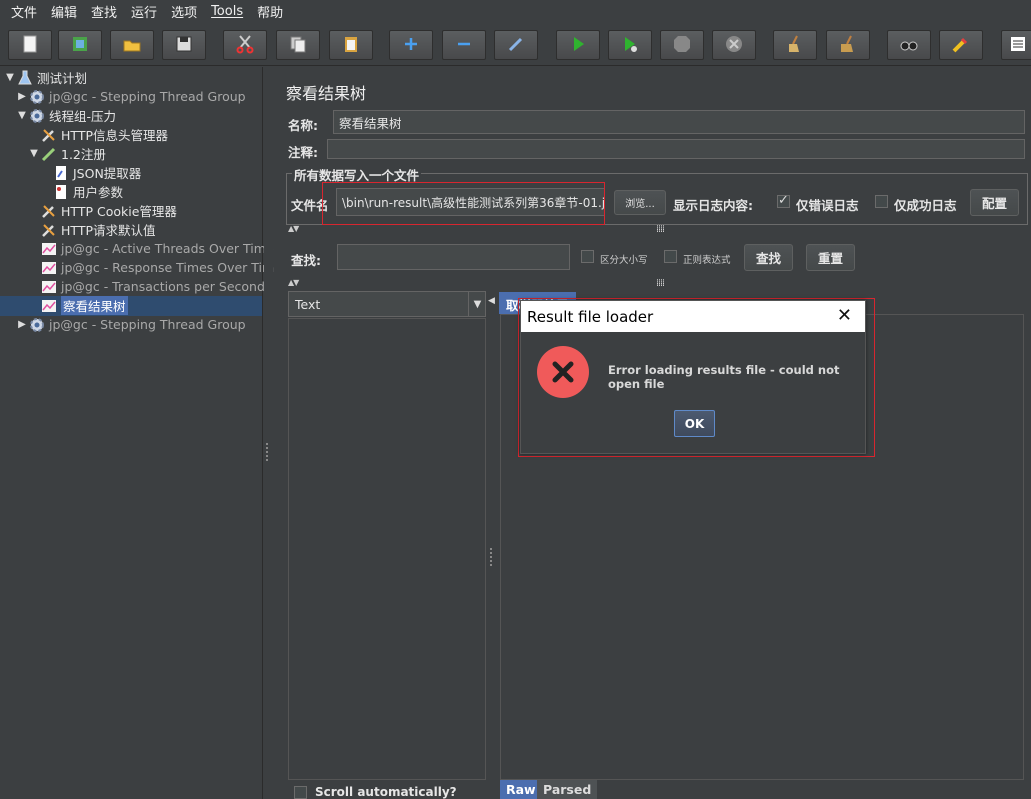 The image size is (1031, 799). What do you see at coordinates (463, 203) in the screenshot?
I see `filename-highlight-box` at bounding box center [463, 203].